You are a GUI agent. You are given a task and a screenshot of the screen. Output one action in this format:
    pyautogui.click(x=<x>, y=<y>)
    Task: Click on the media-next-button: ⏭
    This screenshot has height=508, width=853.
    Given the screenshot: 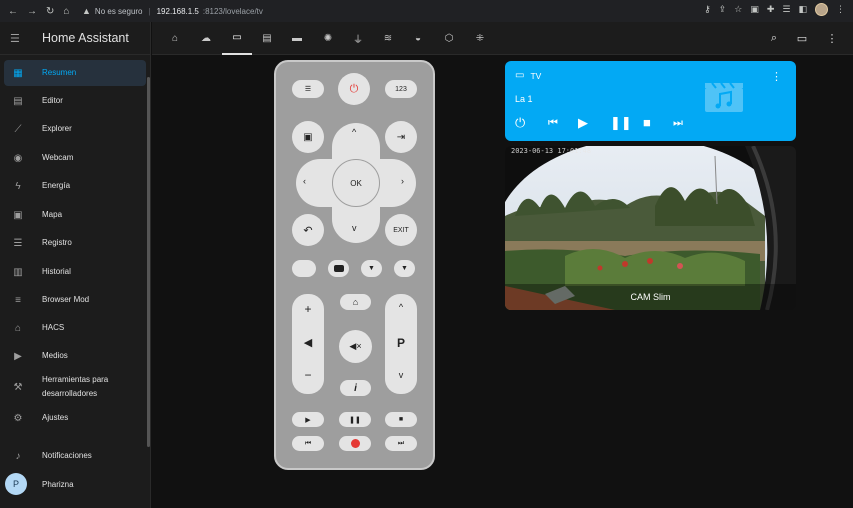 What is the action you would take?
    pyautogui.click(x=678, y=123)
    